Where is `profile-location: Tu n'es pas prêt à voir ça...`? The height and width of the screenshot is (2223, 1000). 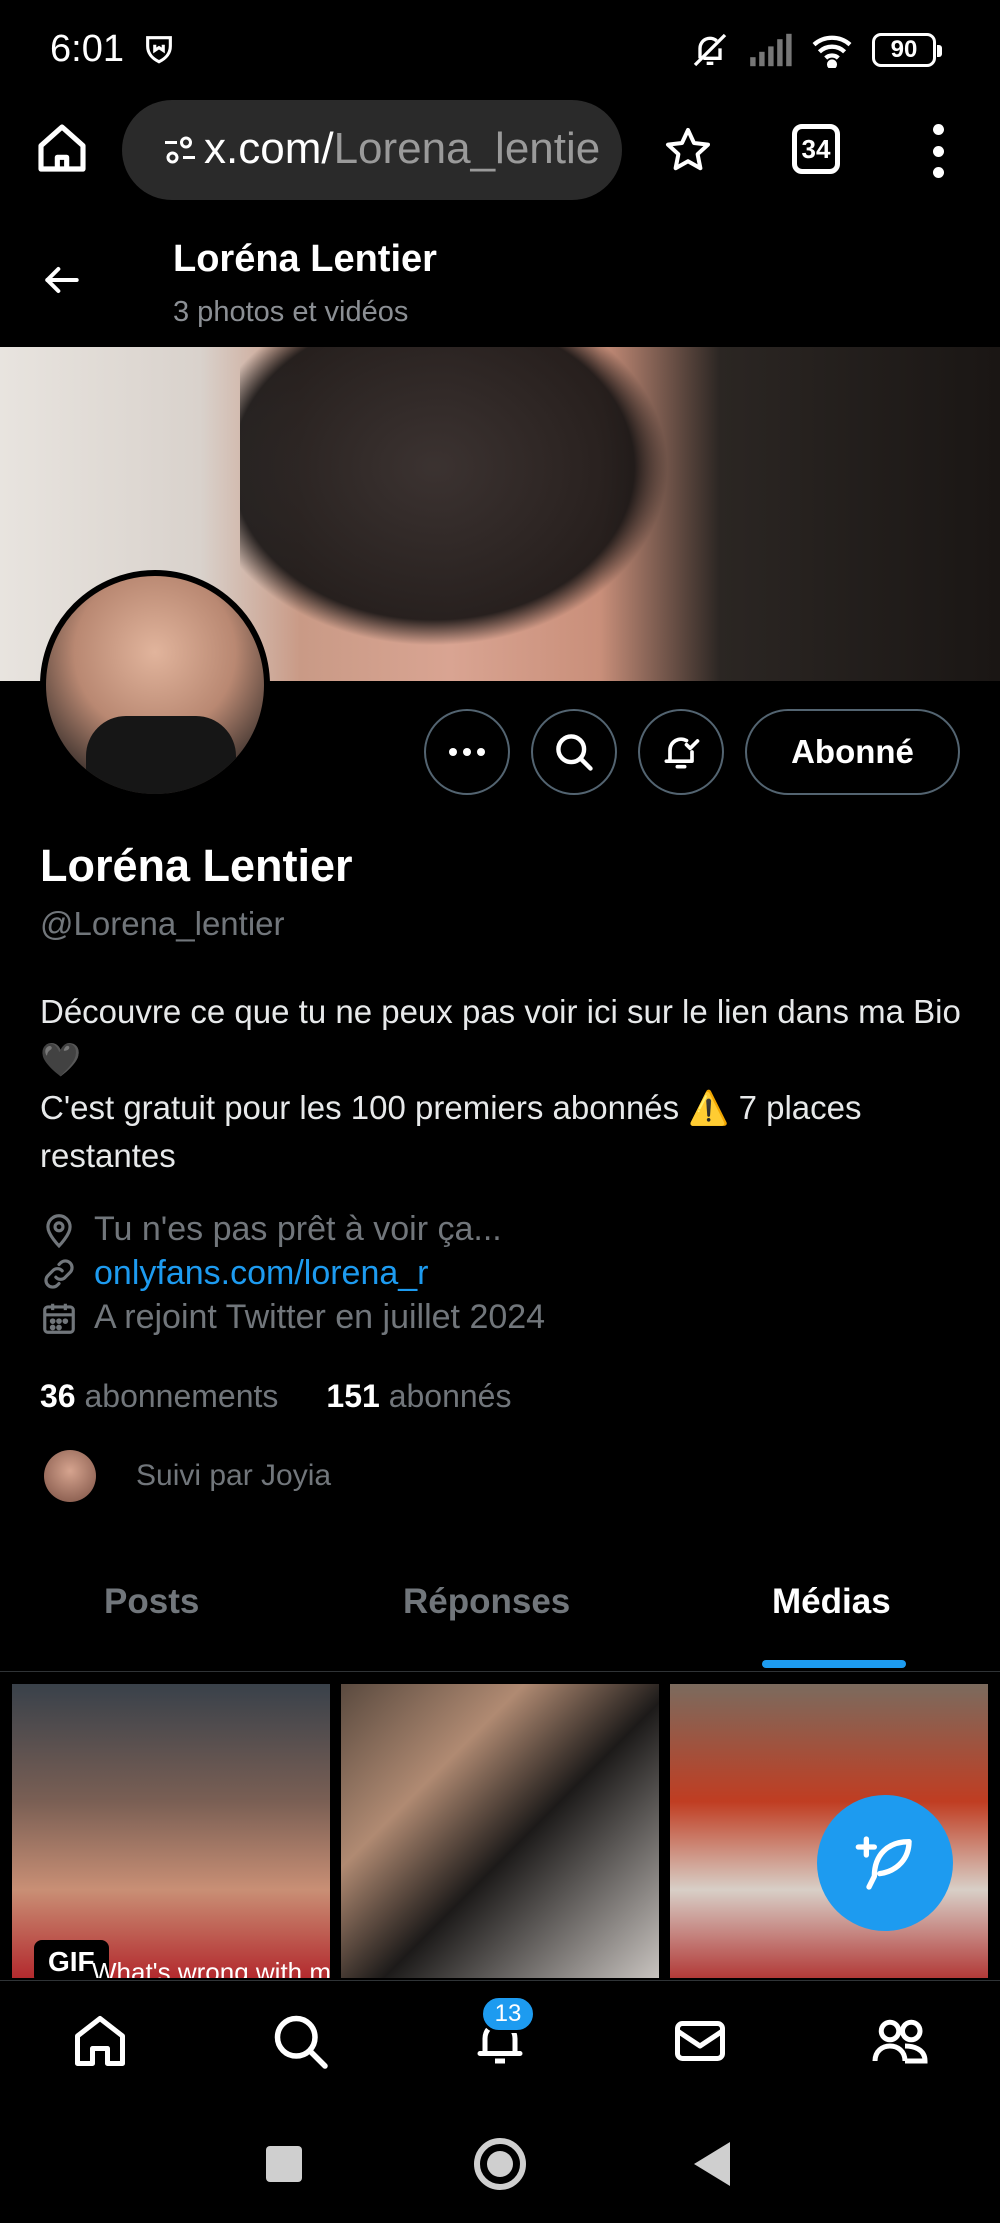
profile-location: Tu n'es pas prêt à voir ça... is located at coordinates (271, 1229).